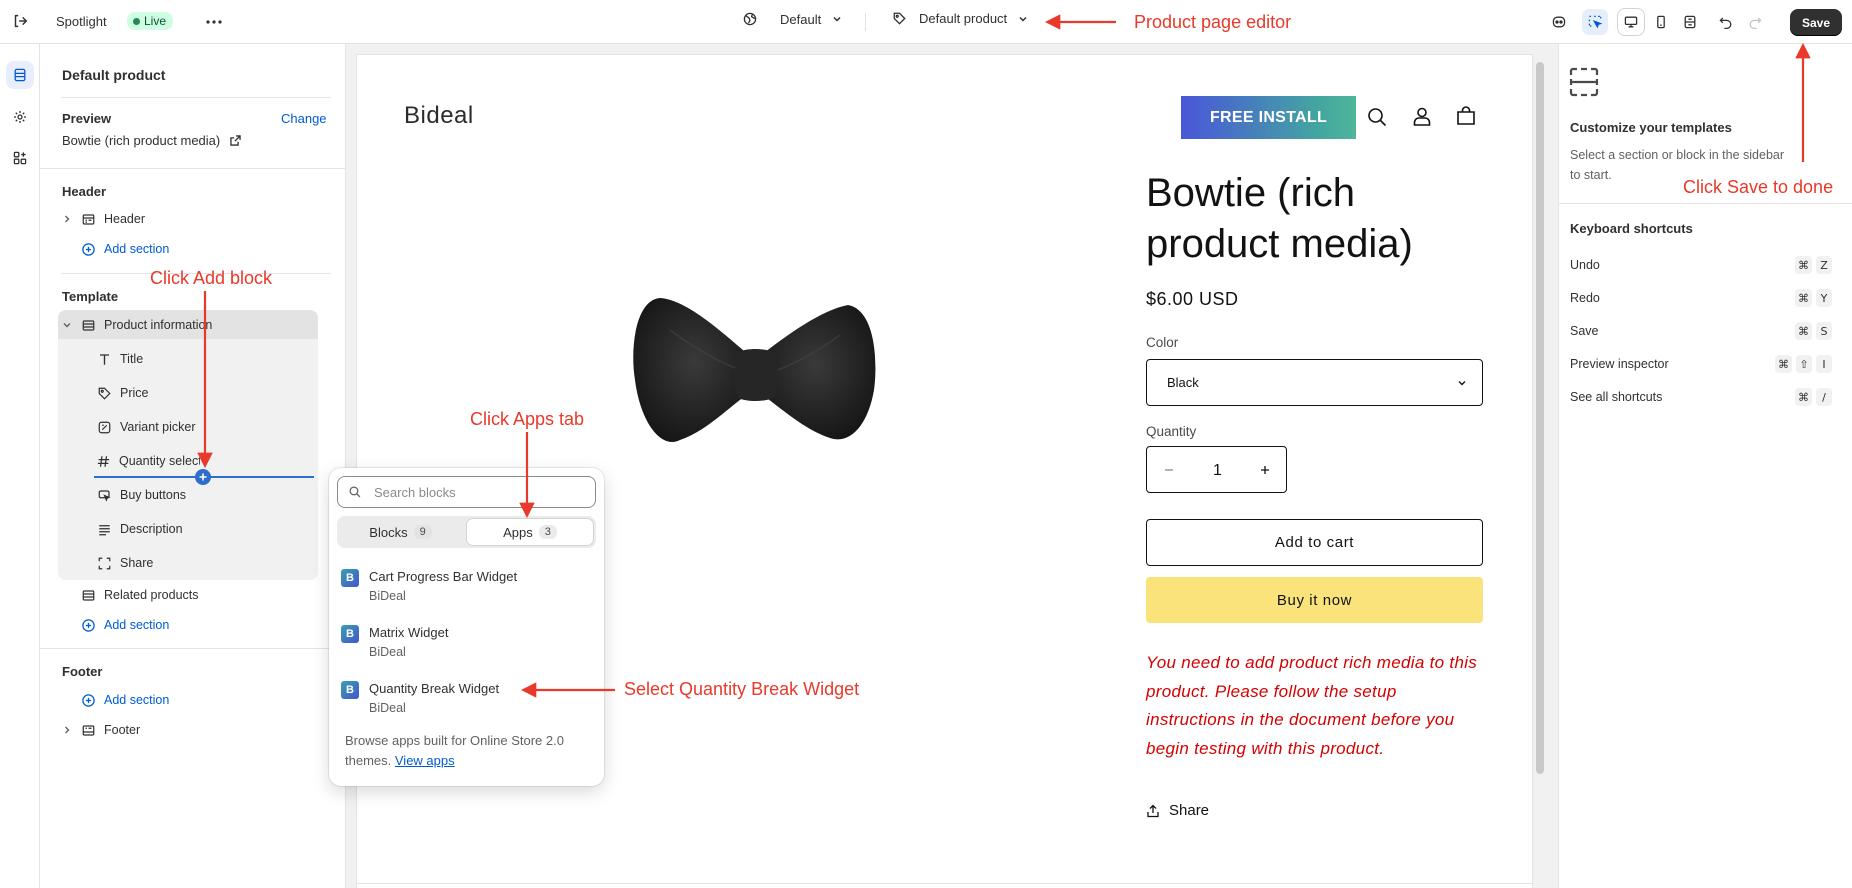 This screenshot has width=1852, height=888. What do you see at coordinates (124, 219) in the screenshot?
I see `tree-item-label: Header` at bounding box center [124, 219].